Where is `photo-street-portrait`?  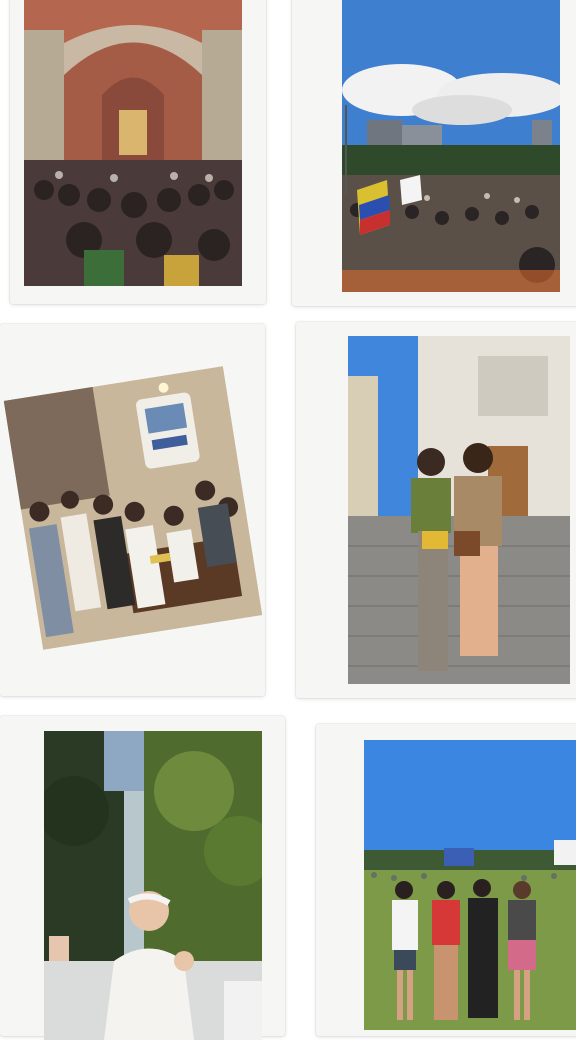 photo-street-portrait is located at coordinates (459, 510).